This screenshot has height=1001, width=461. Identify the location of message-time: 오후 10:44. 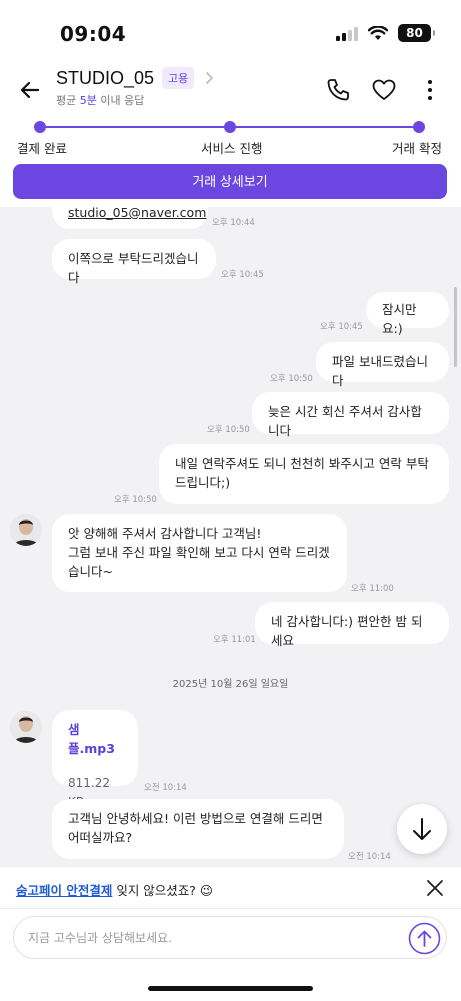
(233, 223).